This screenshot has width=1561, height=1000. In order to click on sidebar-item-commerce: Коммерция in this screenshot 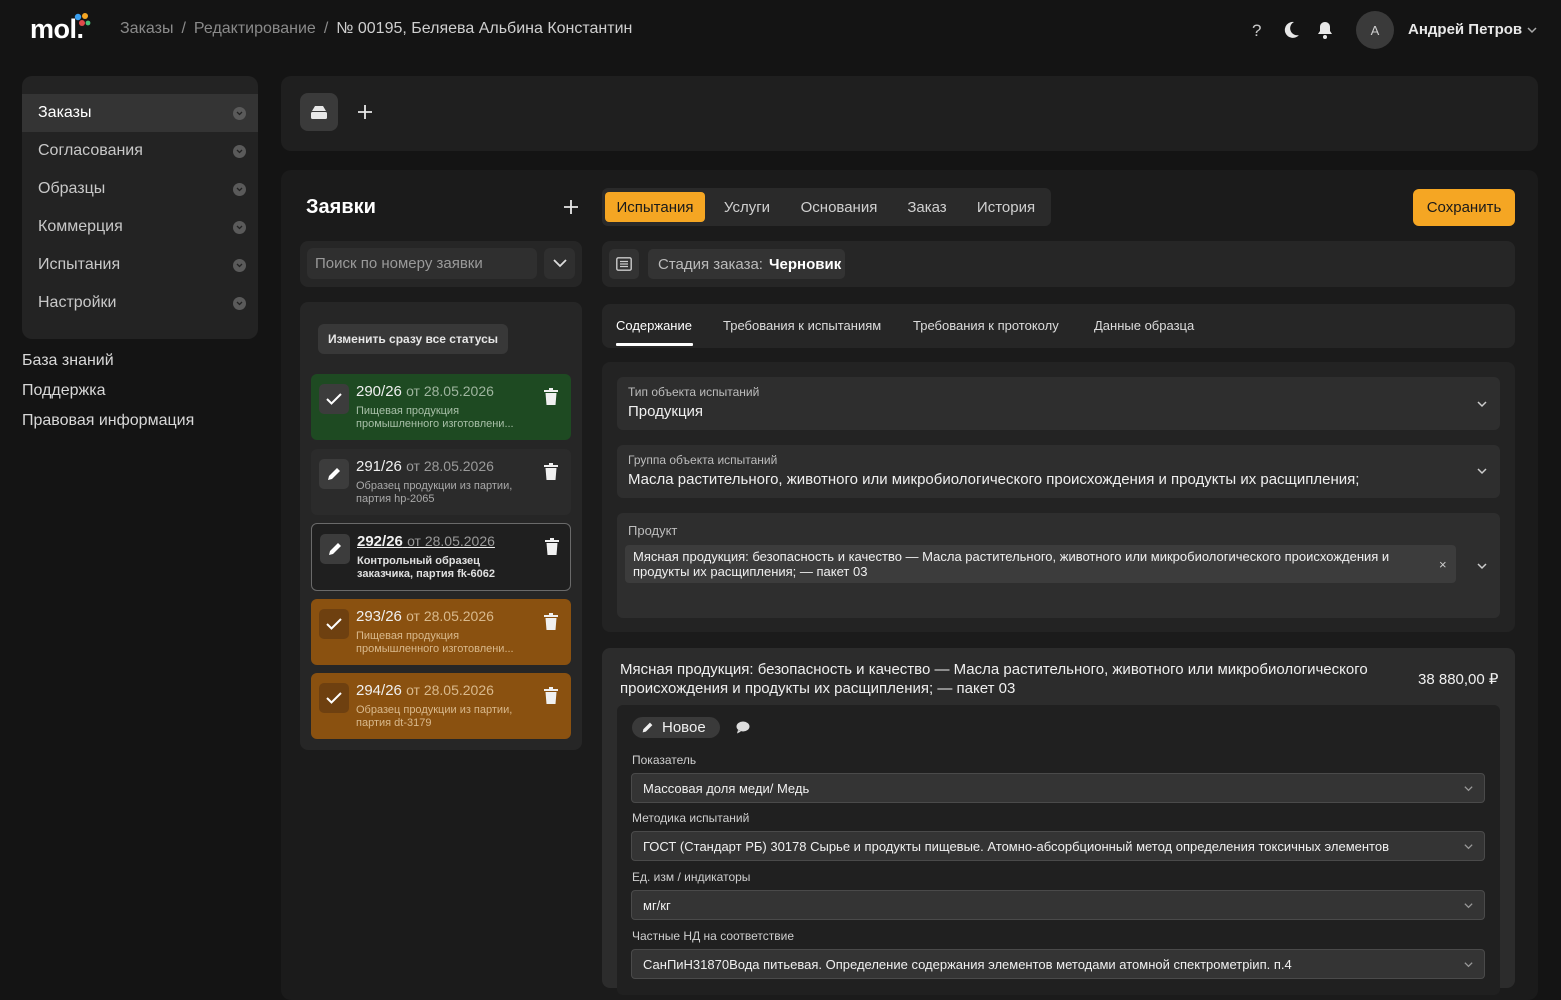, I will do `click(140, 227)`.